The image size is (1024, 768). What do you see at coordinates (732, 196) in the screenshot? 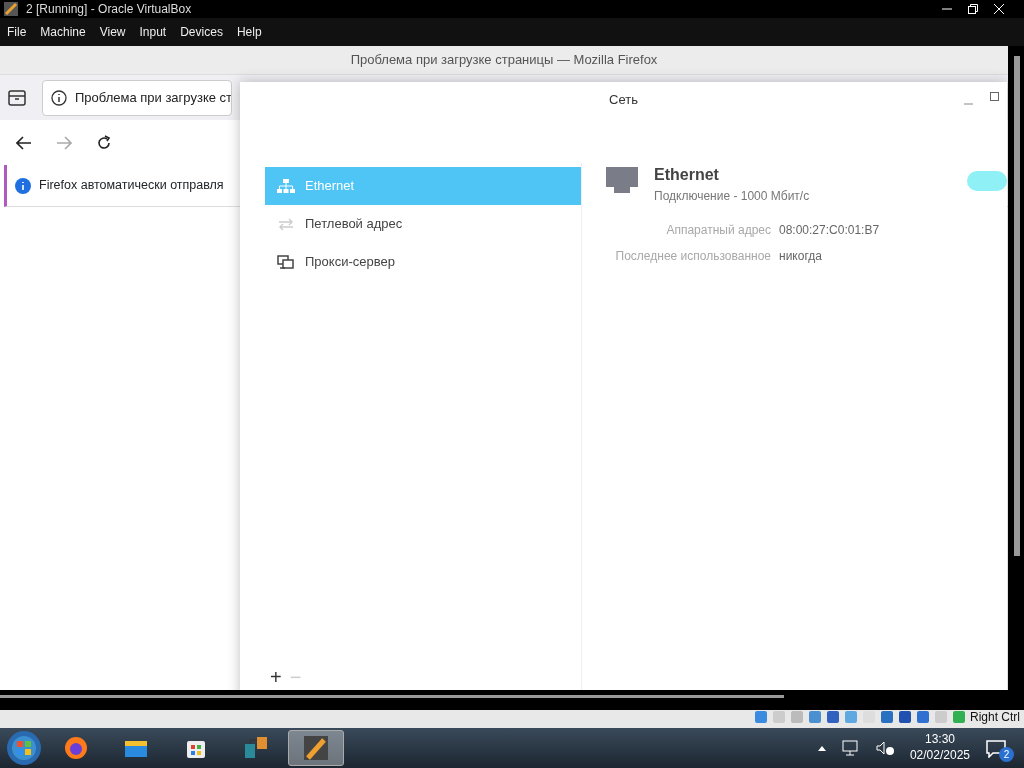
I see `connection-status: Подключение - 1000 Мбит/с` at bounding box center [732, 196].